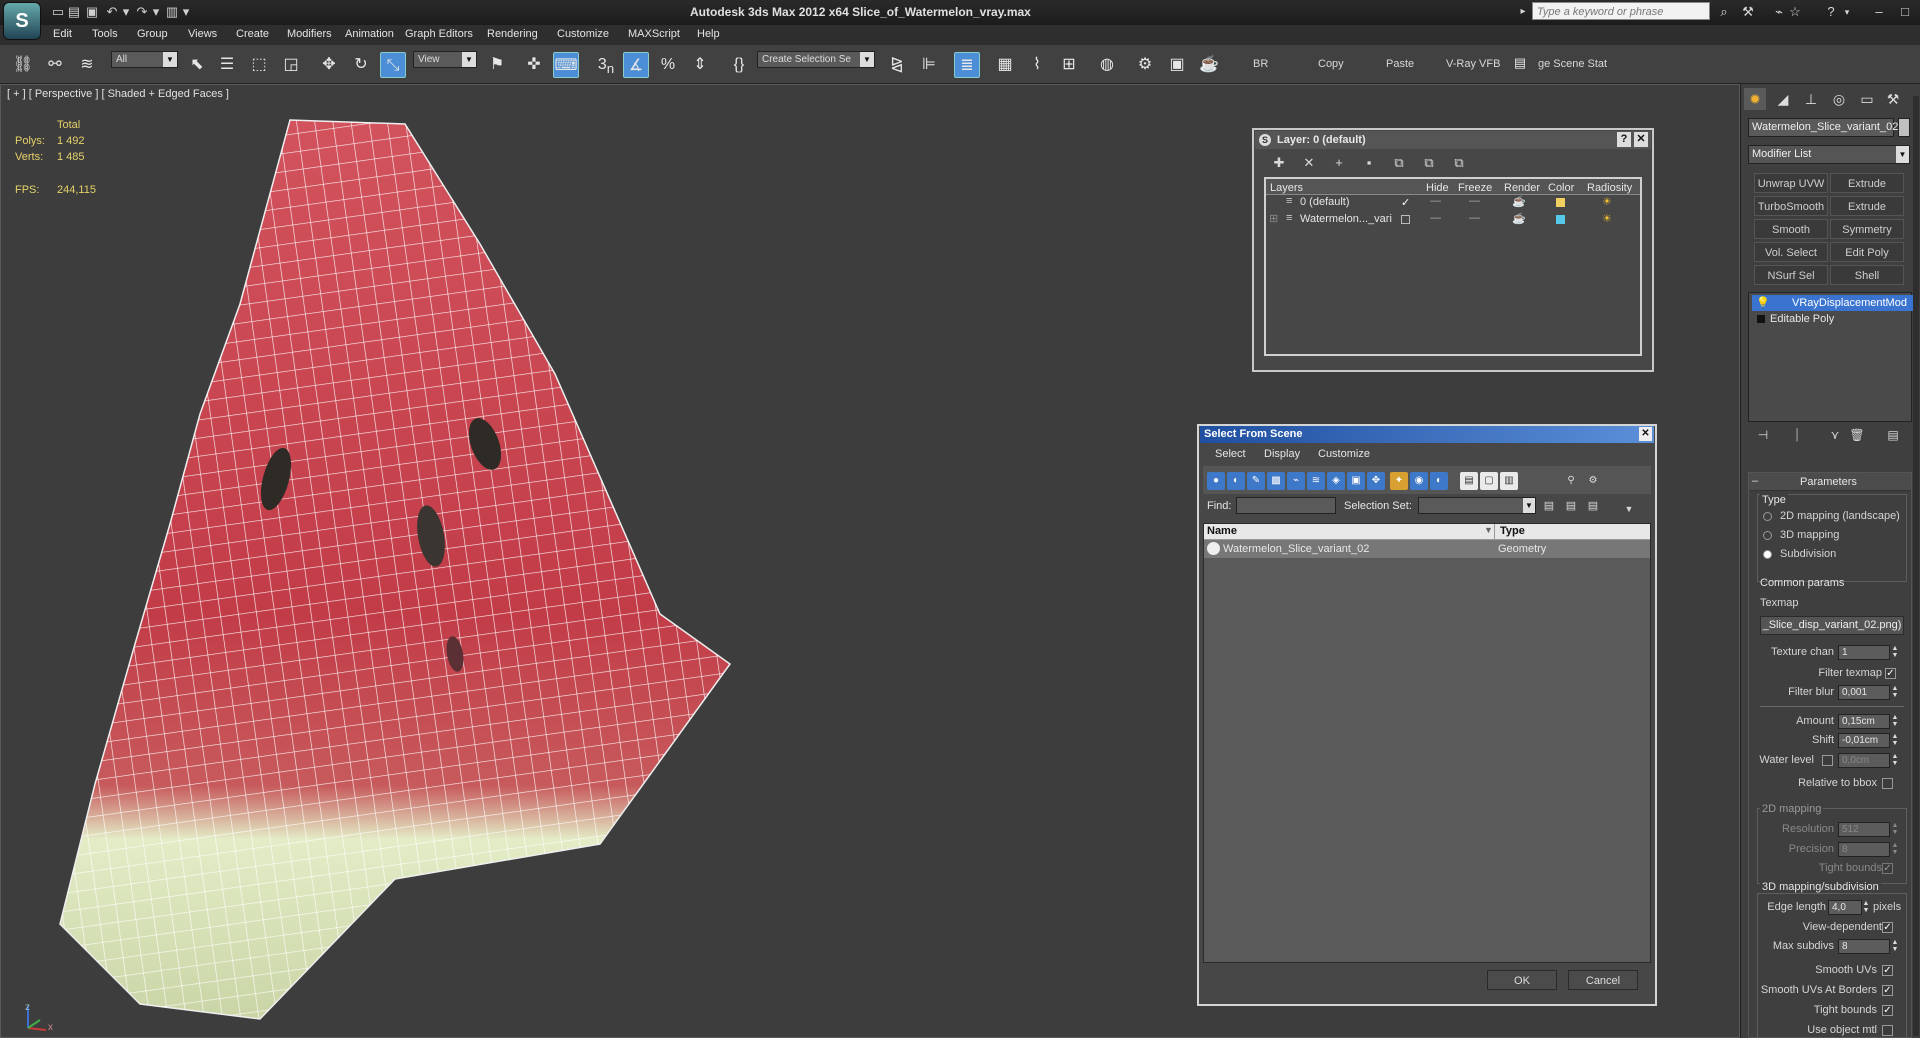 This screenshot has width=1920, height=1038. Describe the element at coordinates (92, 12) in the screenshot. I see `save-file-icon: ▣` at that location.